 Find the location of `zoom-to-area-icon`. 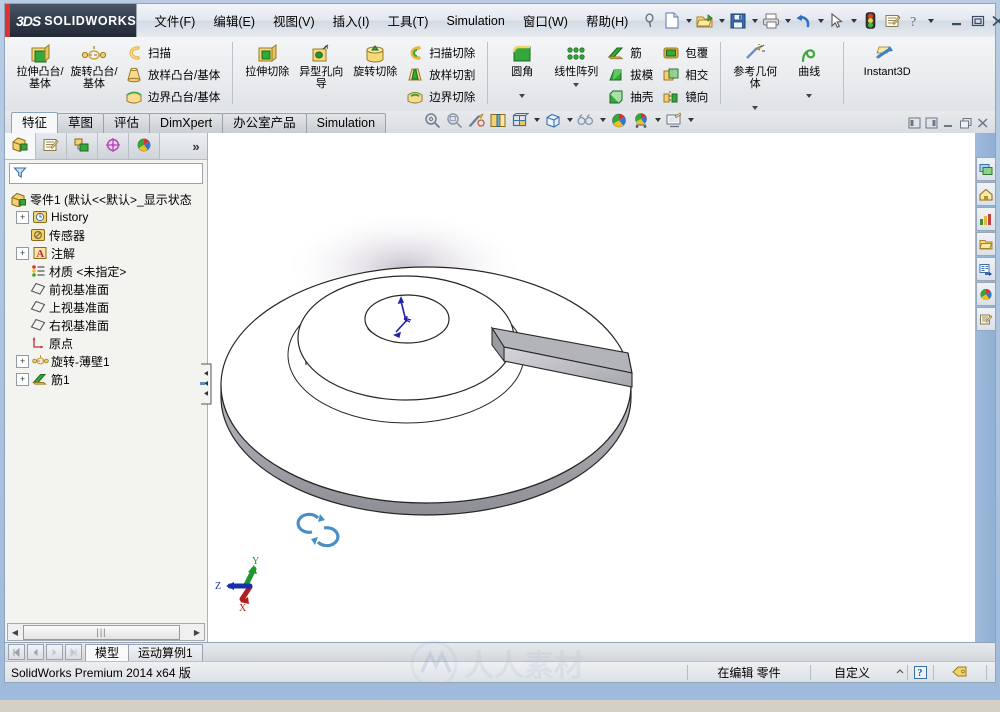

zoom-to-area-icon is located at coordinates (454, 120).